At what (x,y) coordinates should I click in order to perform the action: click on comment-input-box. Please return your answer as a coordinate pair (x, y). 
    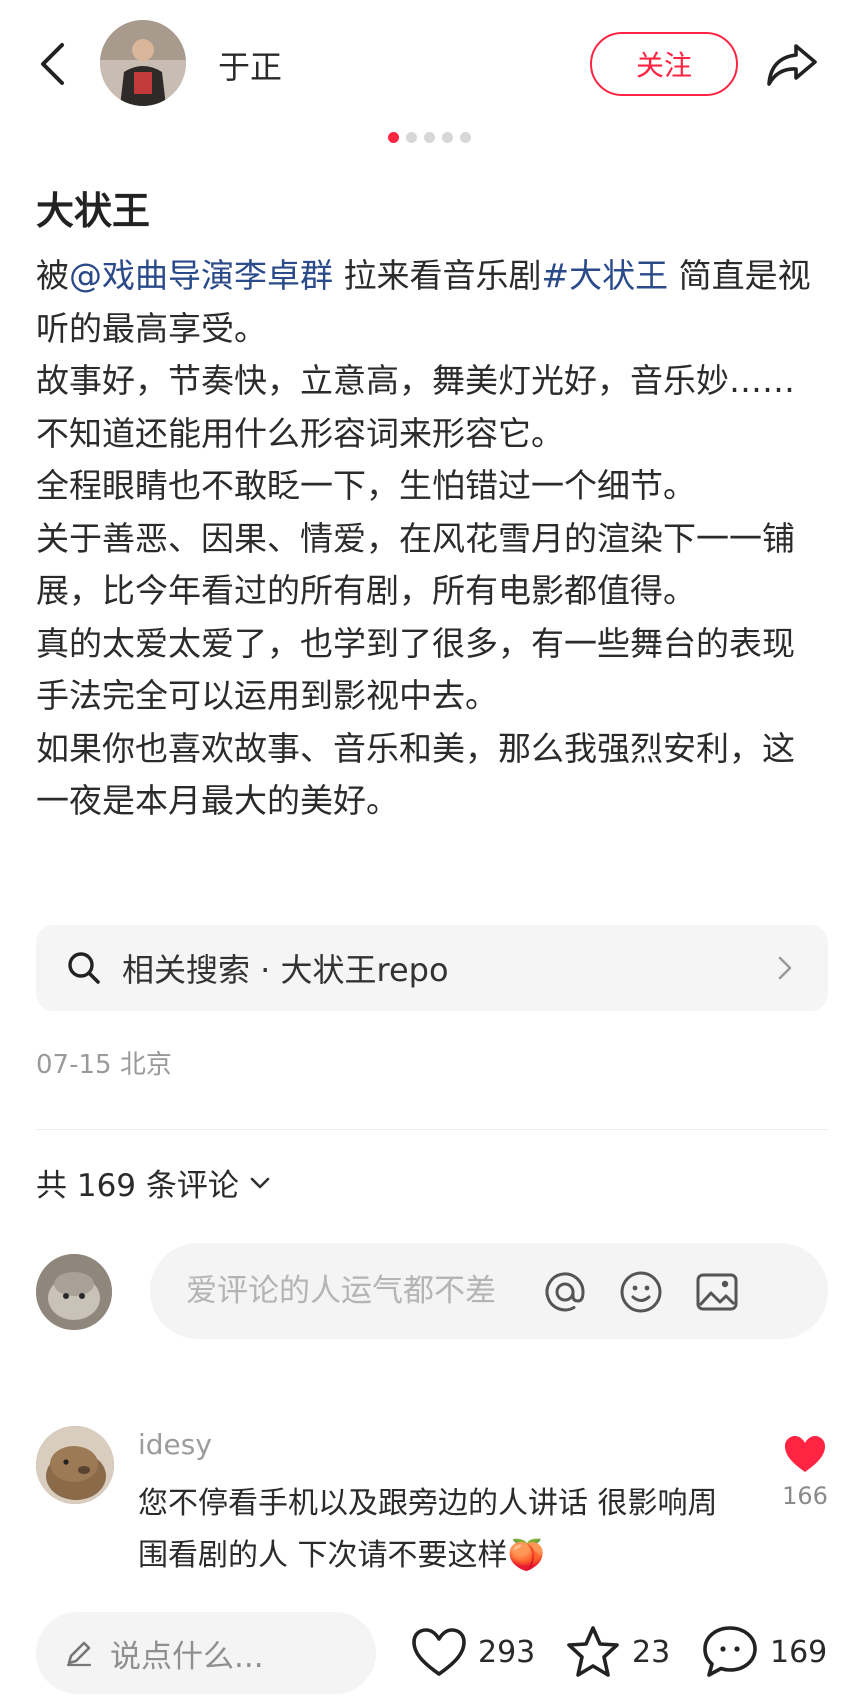
    Looking at the image, I should click on (489, 1291).